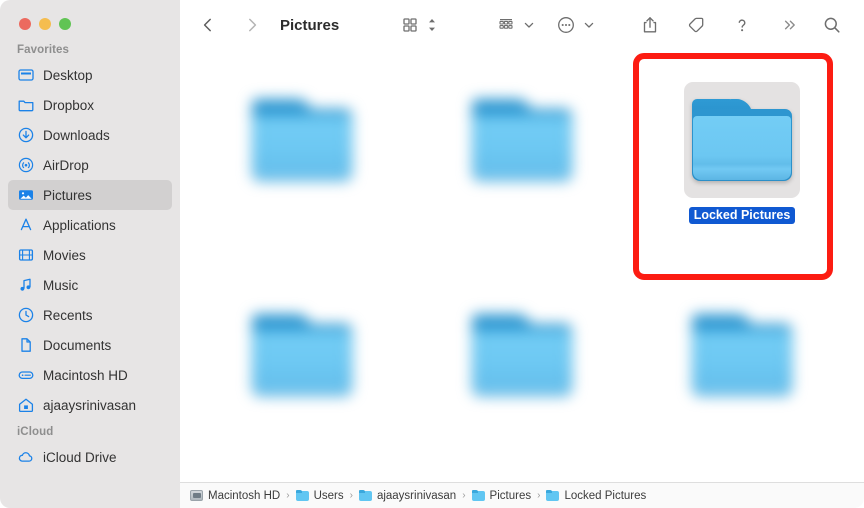 This screenshot has height=508, width=864. I want to click on sidebar-item-label: Documents, so click(77, 345).